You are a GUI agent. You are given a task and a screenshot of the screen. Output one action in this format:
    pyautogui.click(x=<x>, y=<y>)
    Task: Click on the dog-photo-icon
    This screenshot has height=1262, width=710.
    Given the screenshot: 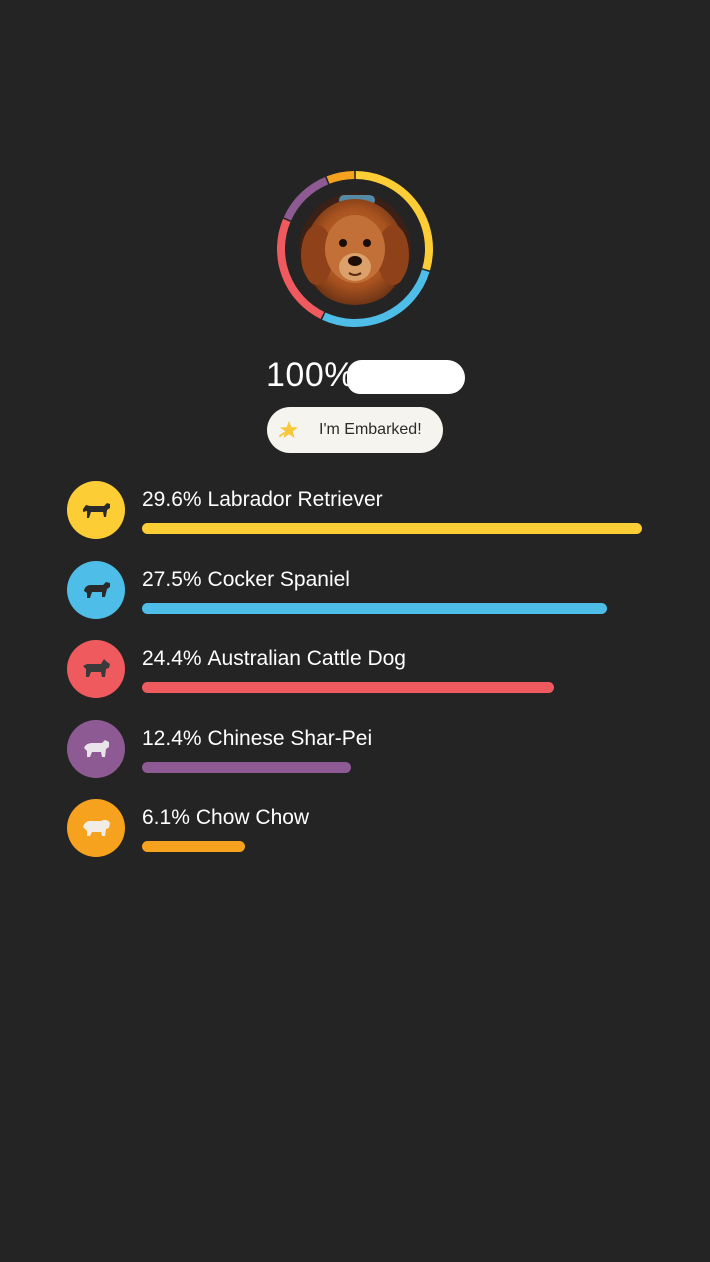 What is the action you would take?
    pyautogui.click(x=355, y=249)
    